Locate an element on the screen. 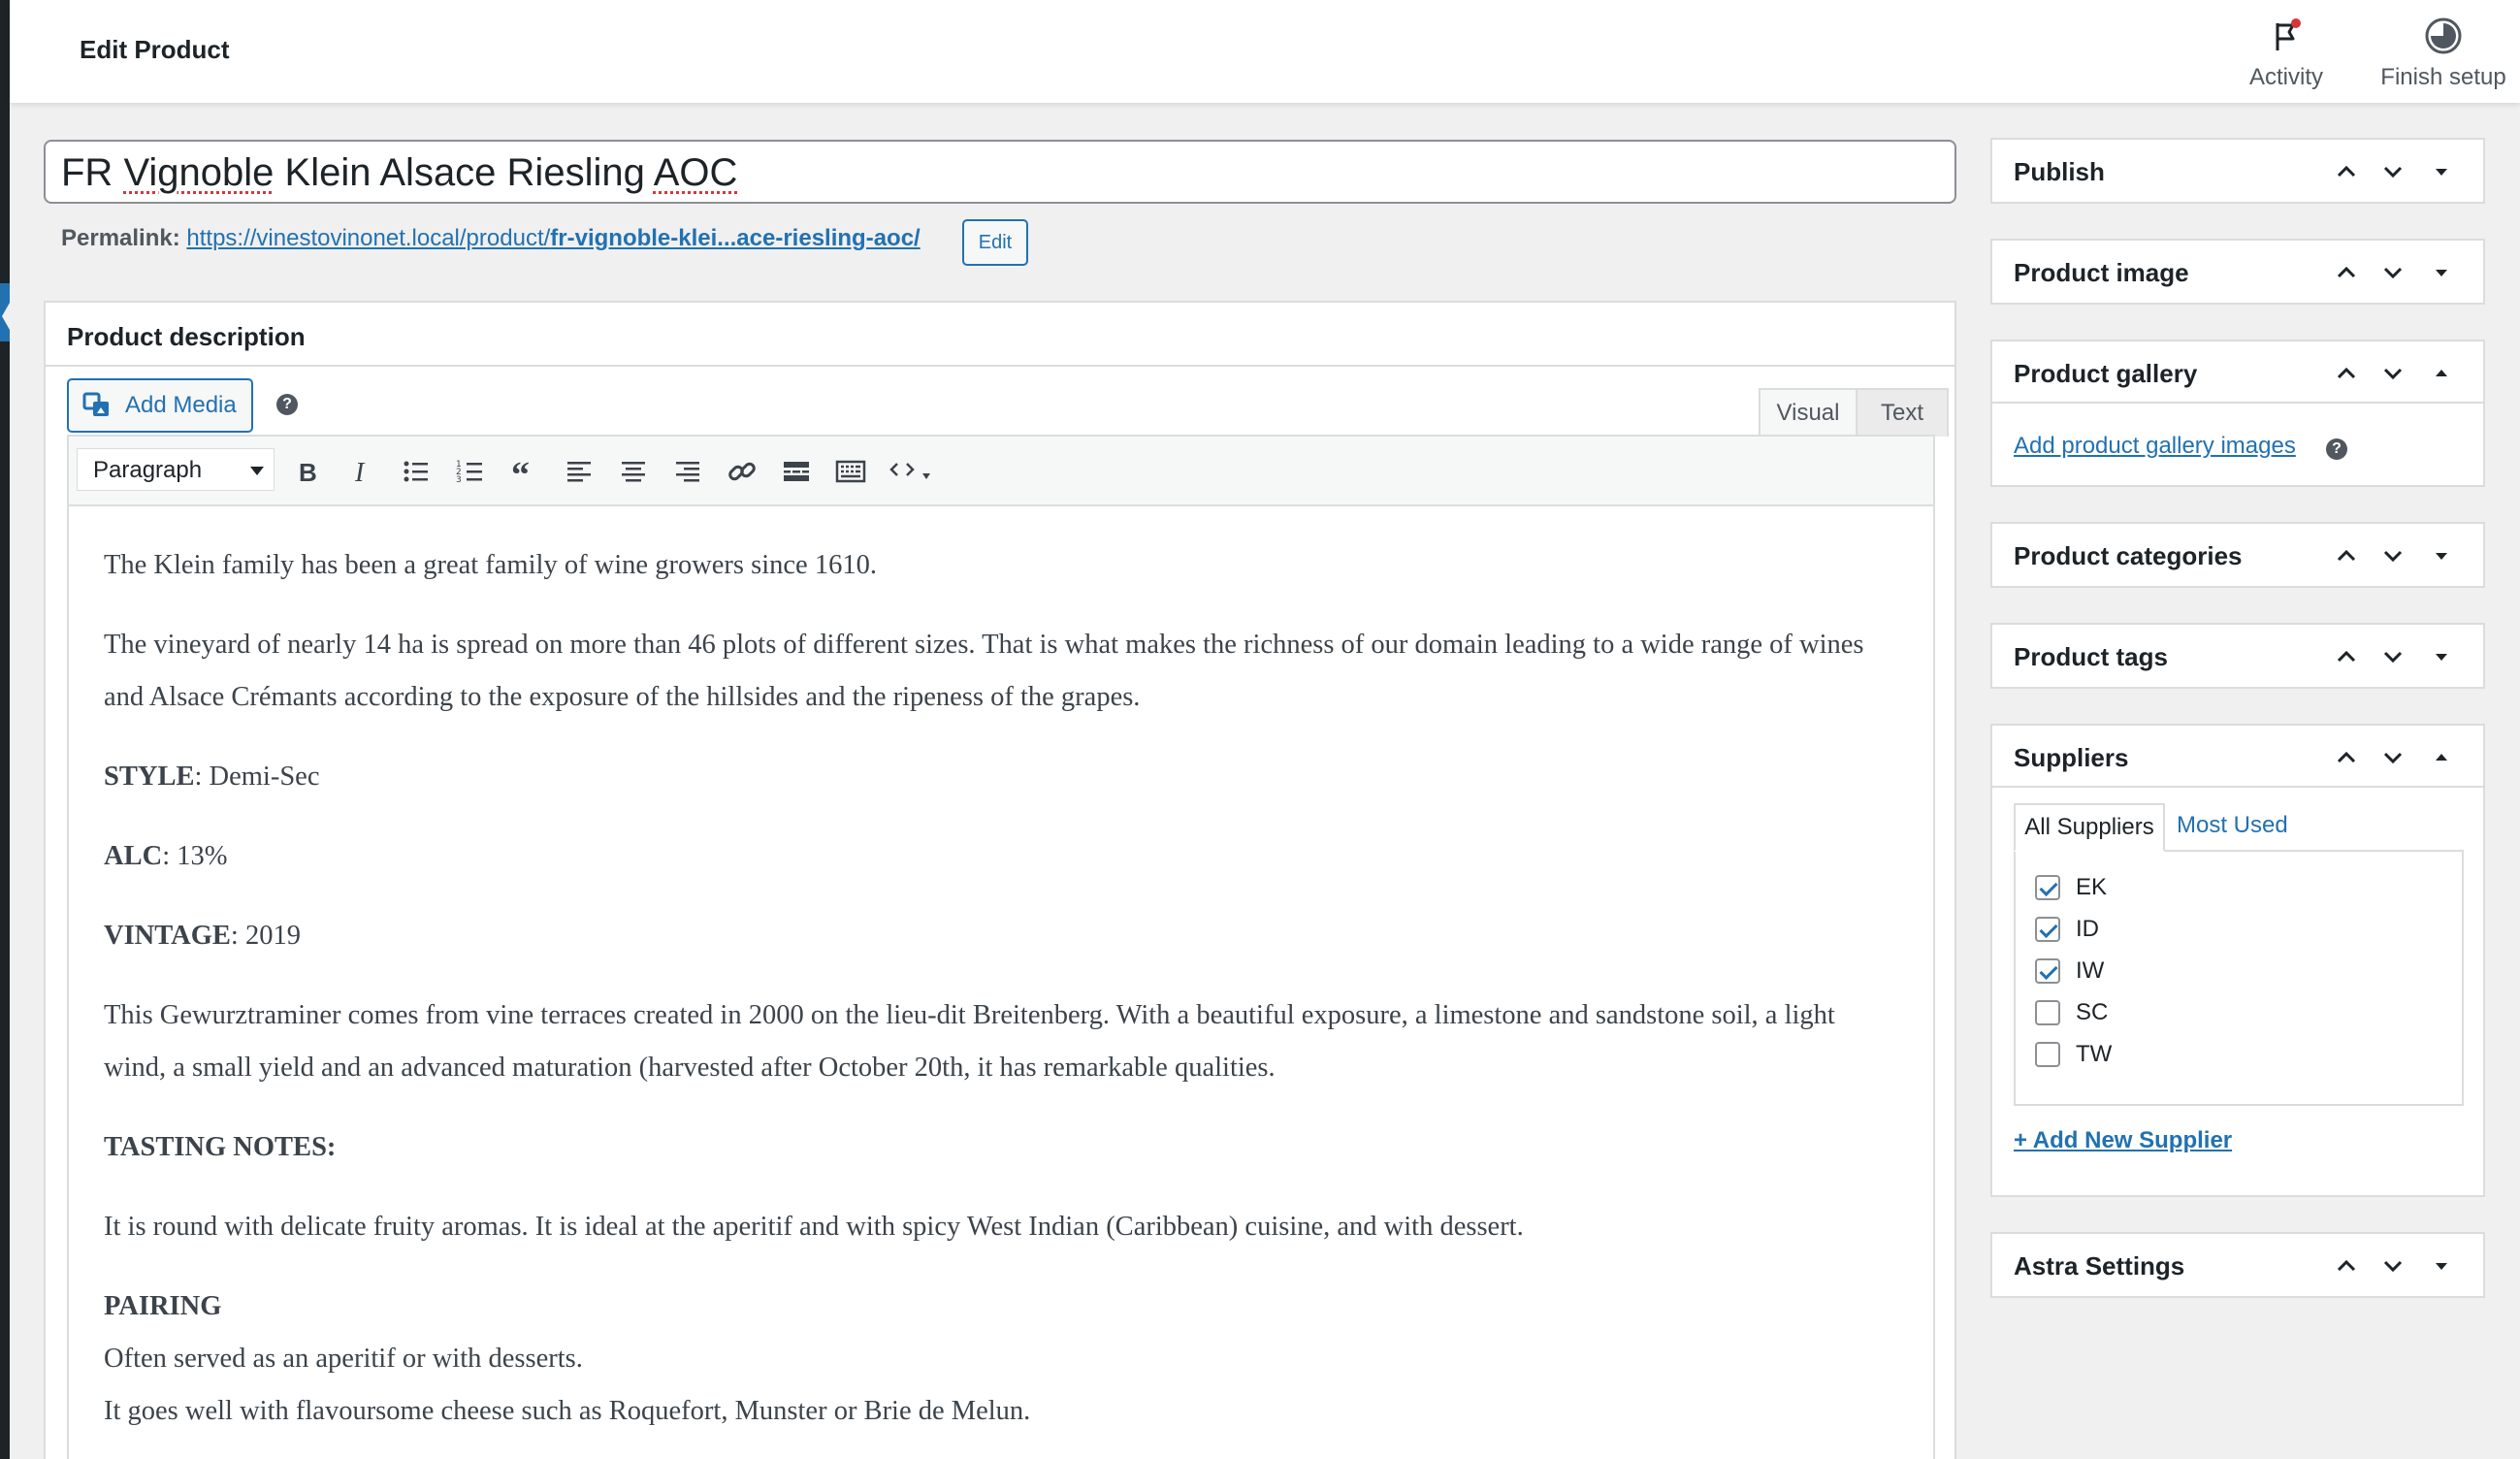  format-select-value: Paragraph is located at coordinates (148, 470).